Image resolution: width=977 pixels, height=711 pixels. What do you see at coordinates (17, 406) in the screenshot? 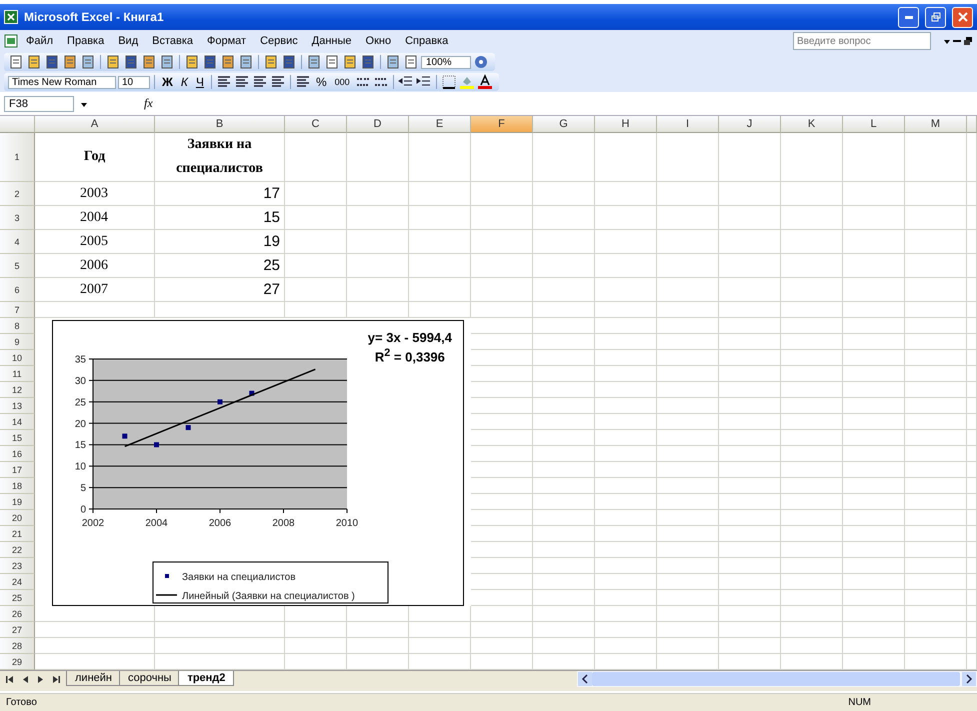
I see `row-header: 13` at bounding box center [17, 406].